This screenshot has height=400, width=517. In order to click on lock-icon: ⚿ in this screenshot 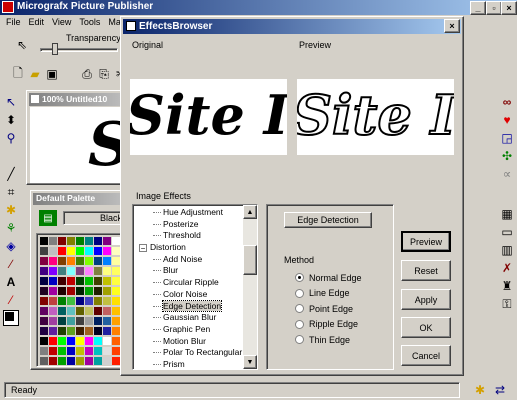, I will do `click(507, 304)`.